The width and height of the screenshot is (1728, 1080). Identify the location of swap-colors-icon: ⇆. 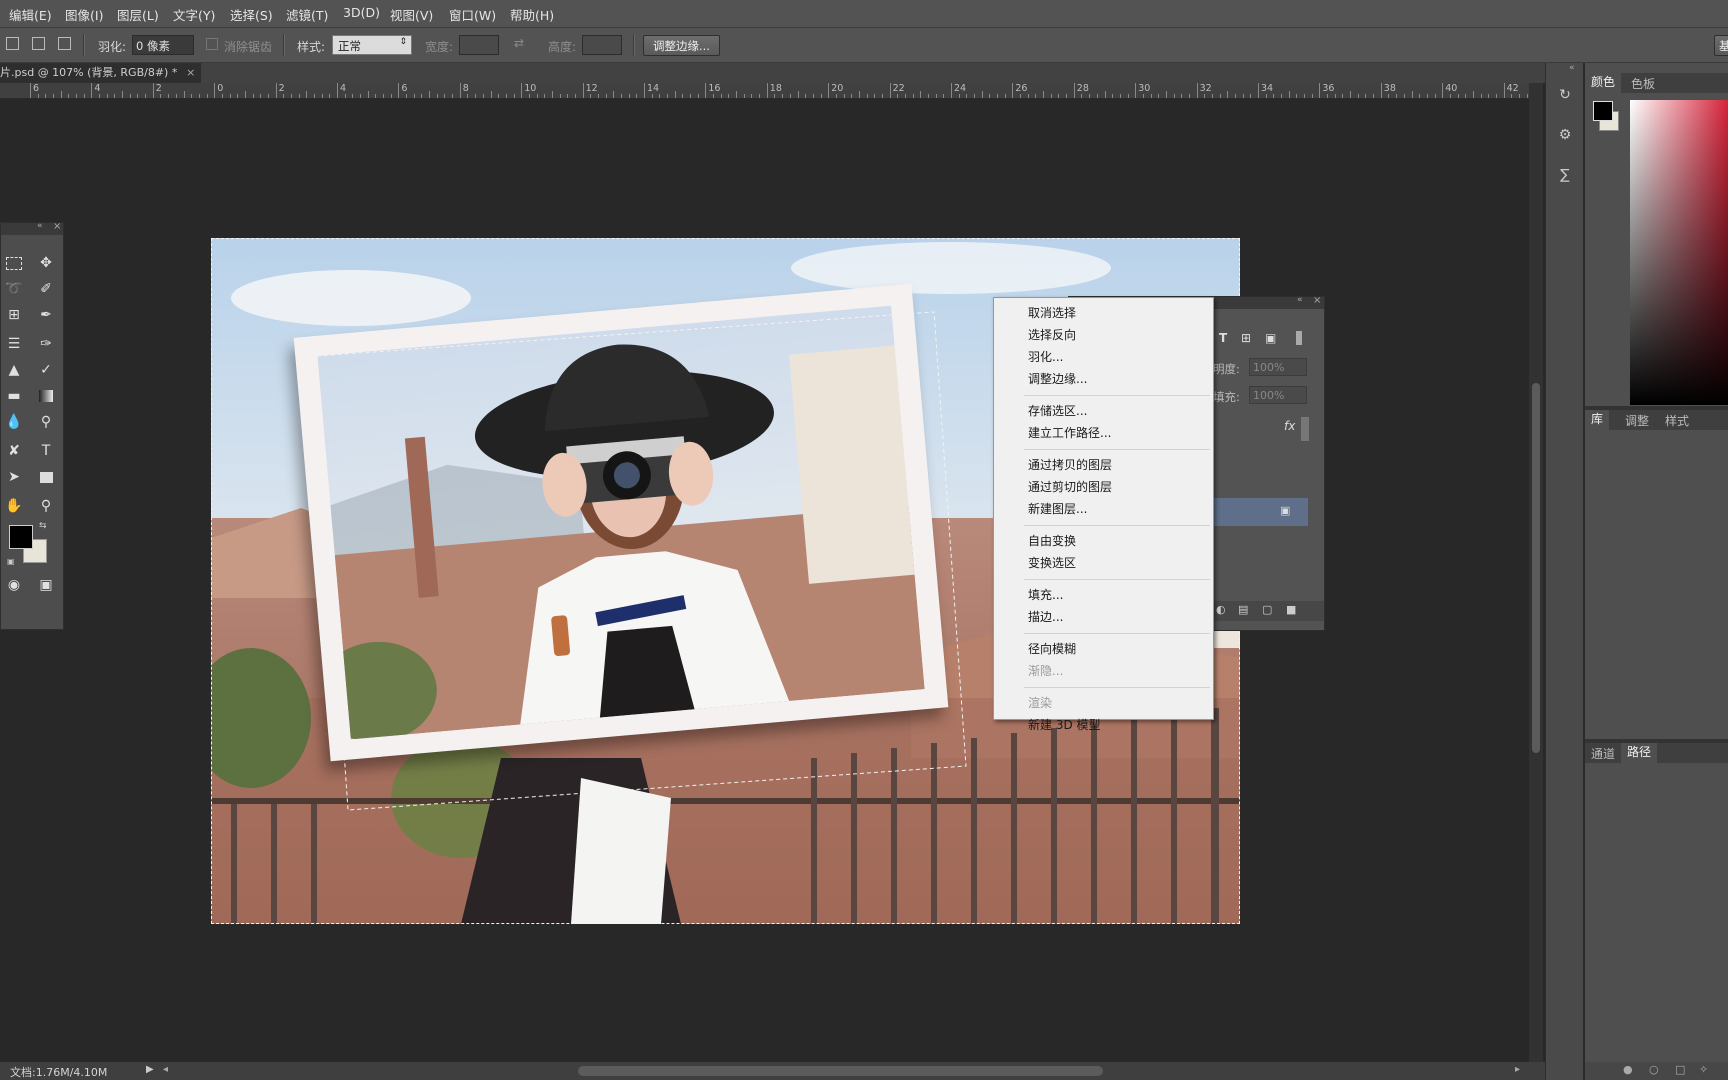
(43, 526).